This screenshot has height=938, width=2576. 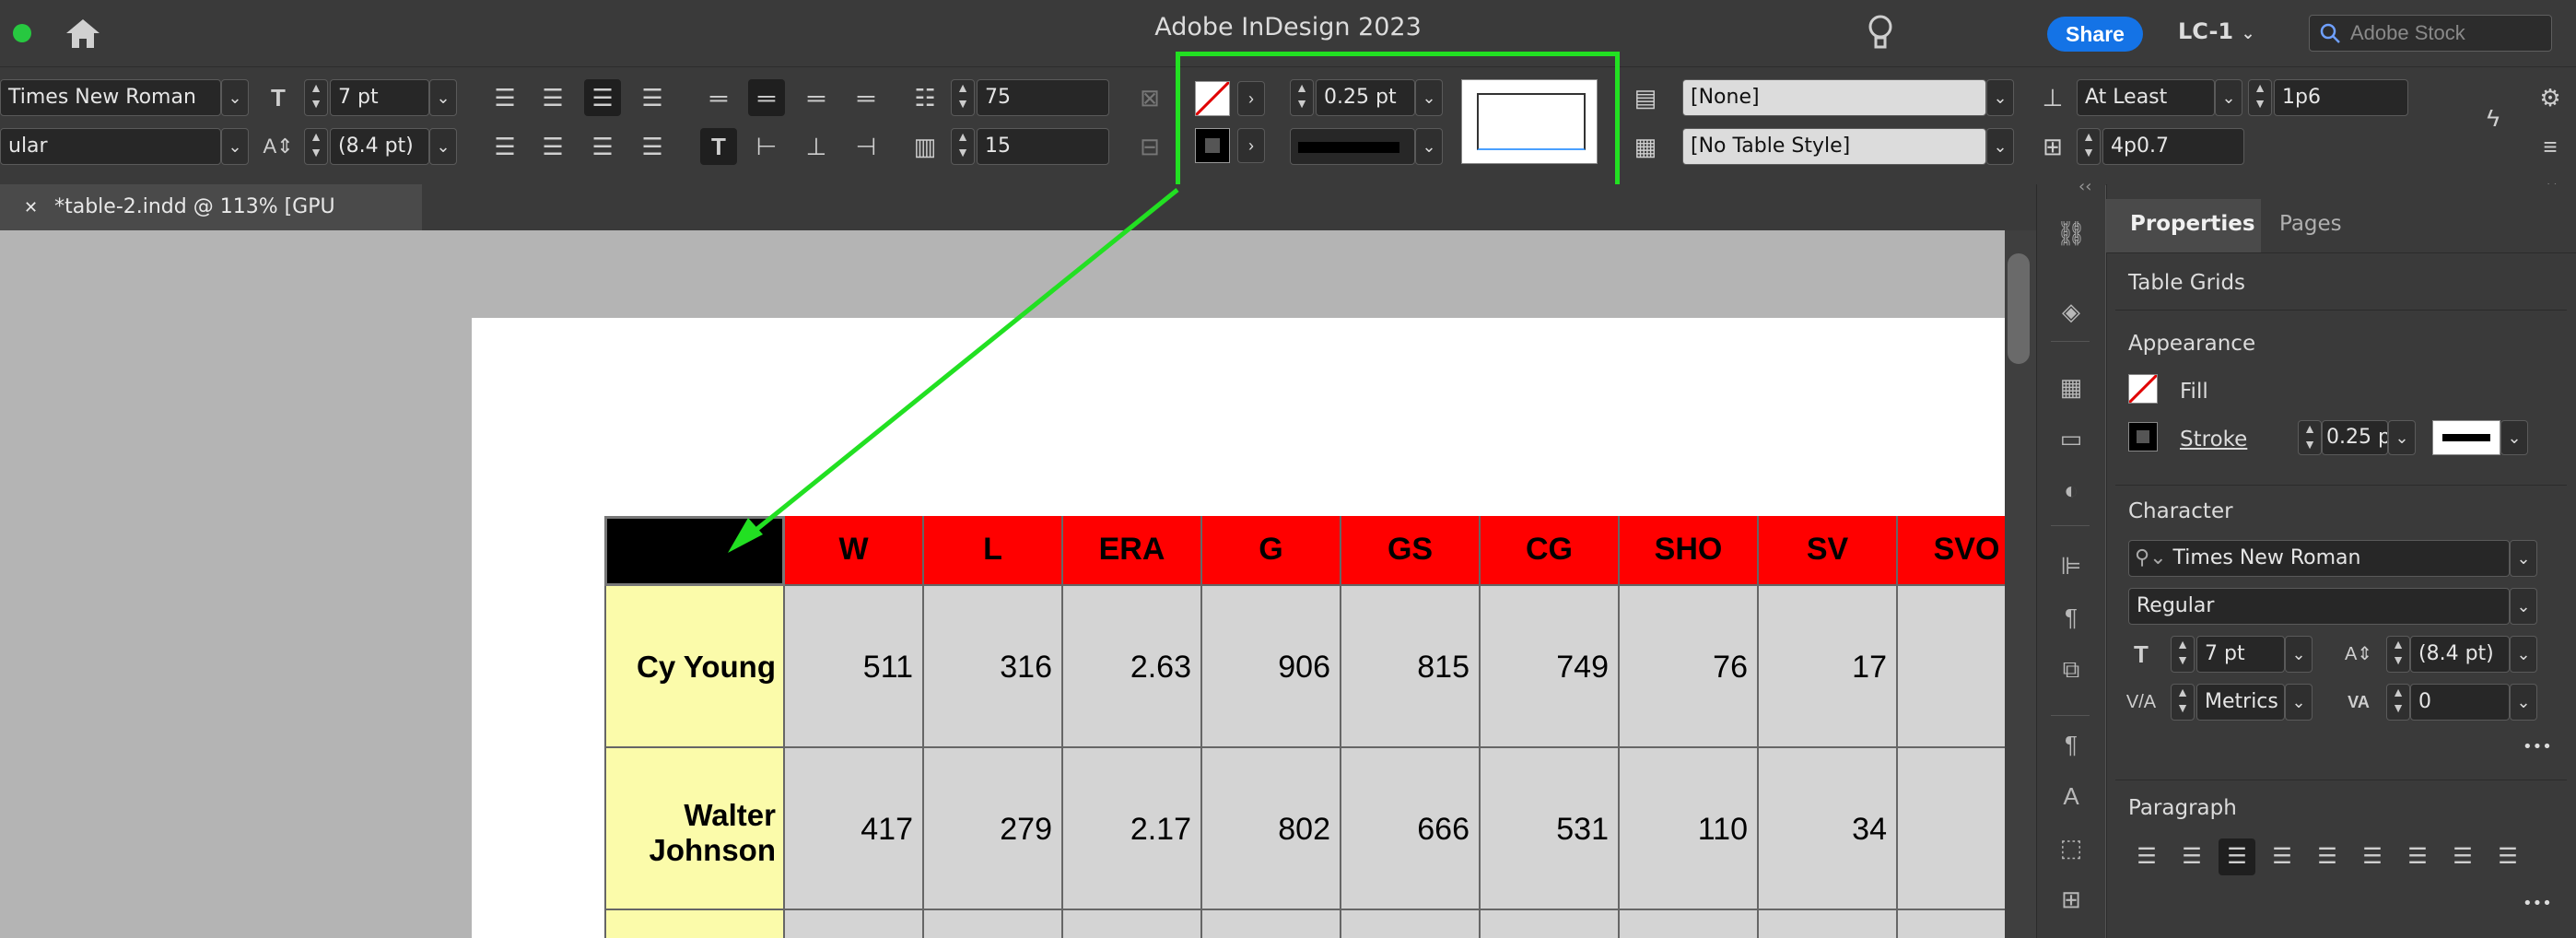 I want to click on gradient-icon: ▭, so click(x=2071, y=438).